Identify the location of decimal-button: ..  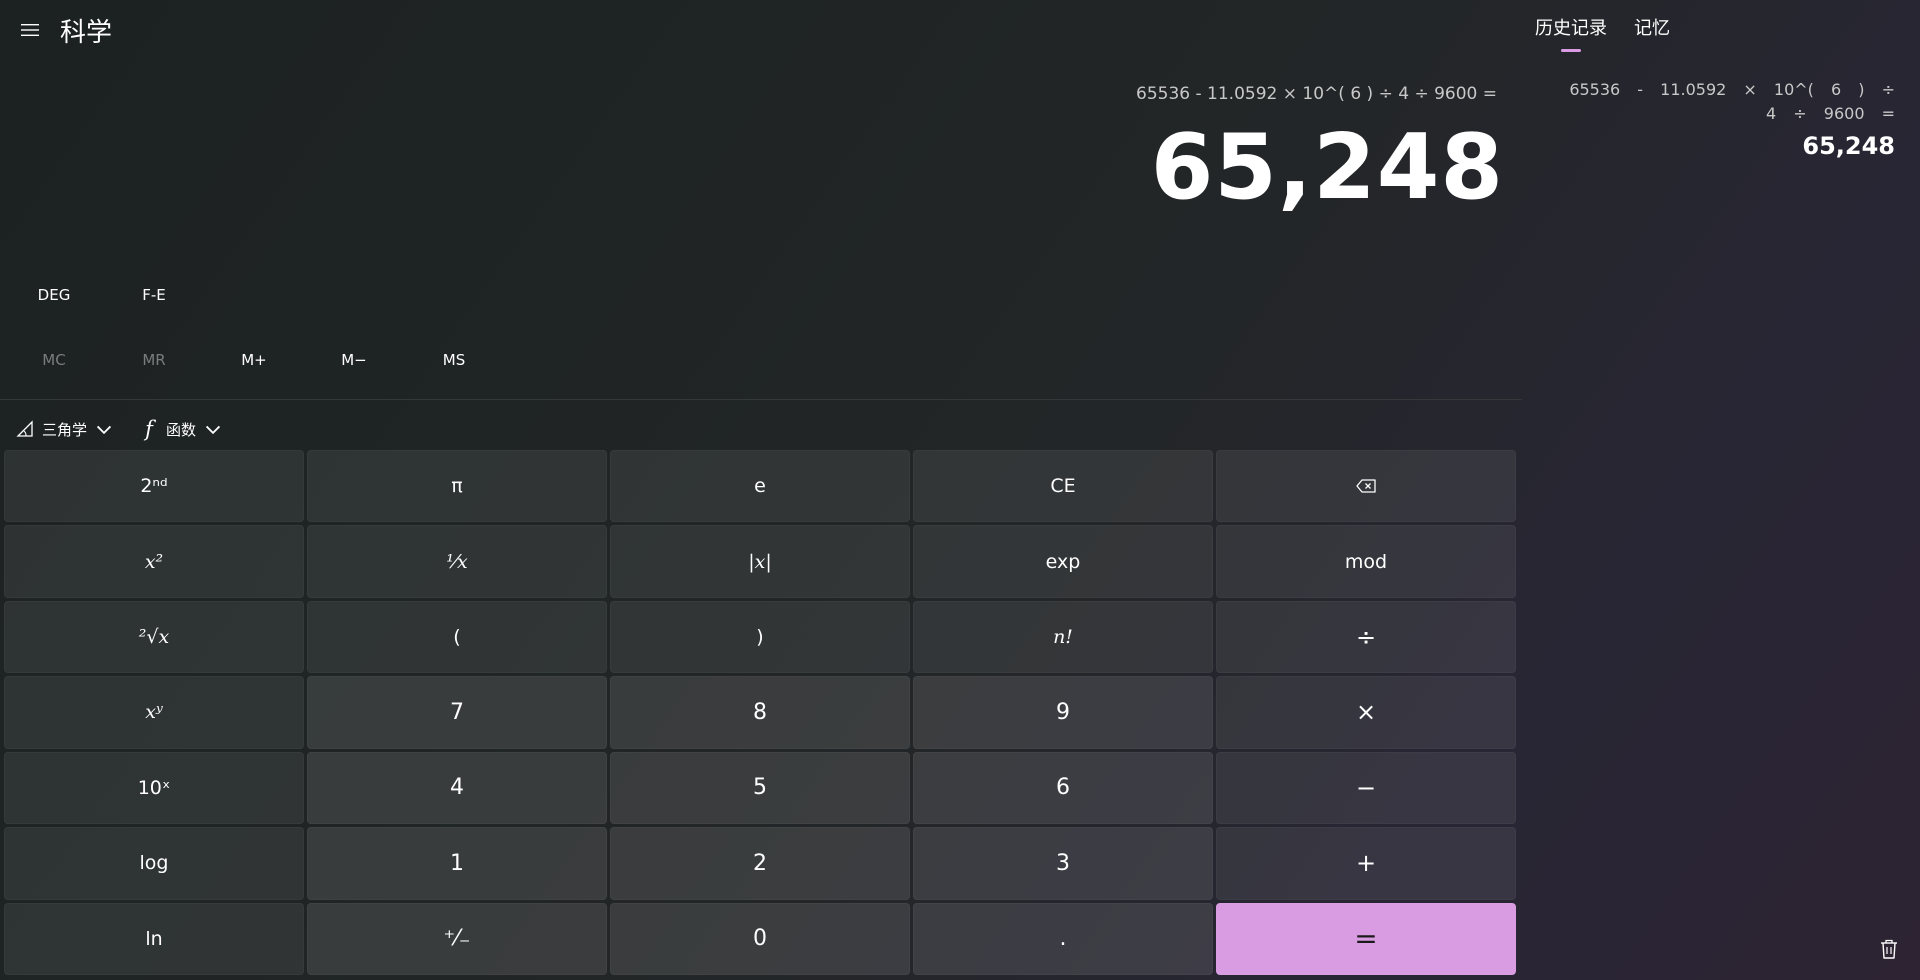
(1063, 938).